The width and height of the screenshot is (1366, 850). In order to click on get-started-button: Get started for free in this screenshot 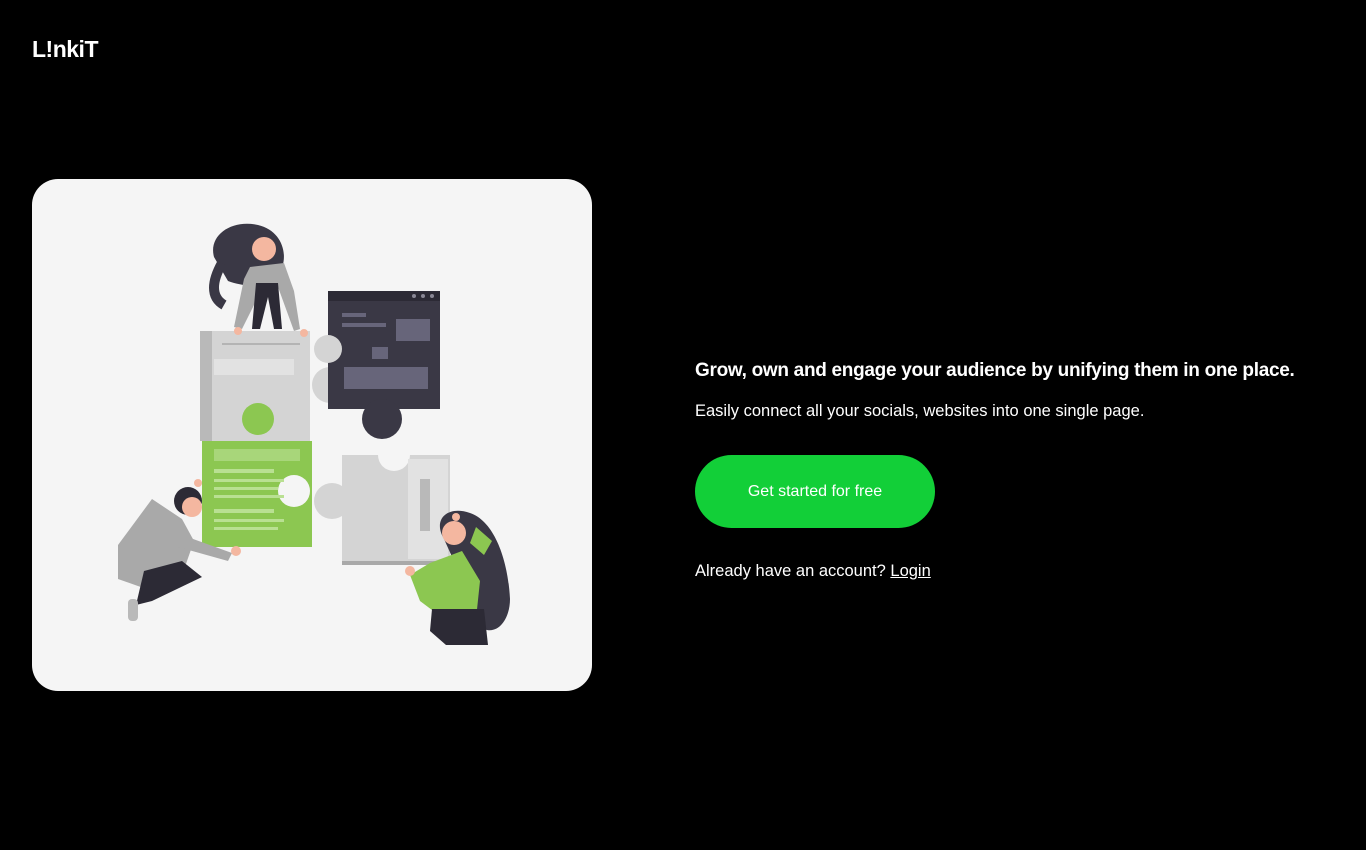, I will do `click(815, 491)`.